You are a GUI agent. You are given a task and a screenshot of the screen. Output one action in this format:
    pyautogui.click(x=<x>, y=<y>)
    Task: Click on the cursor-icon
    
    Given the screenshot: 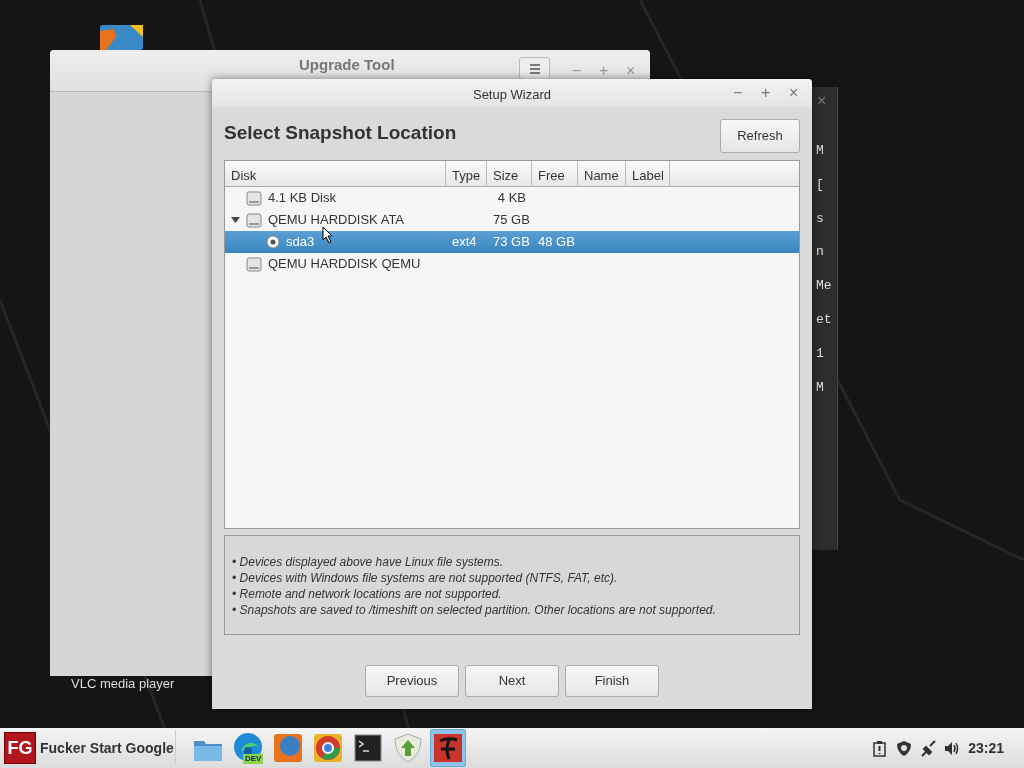 What is the action you would take?
    pyautogui.click(x=327, y=235)
    